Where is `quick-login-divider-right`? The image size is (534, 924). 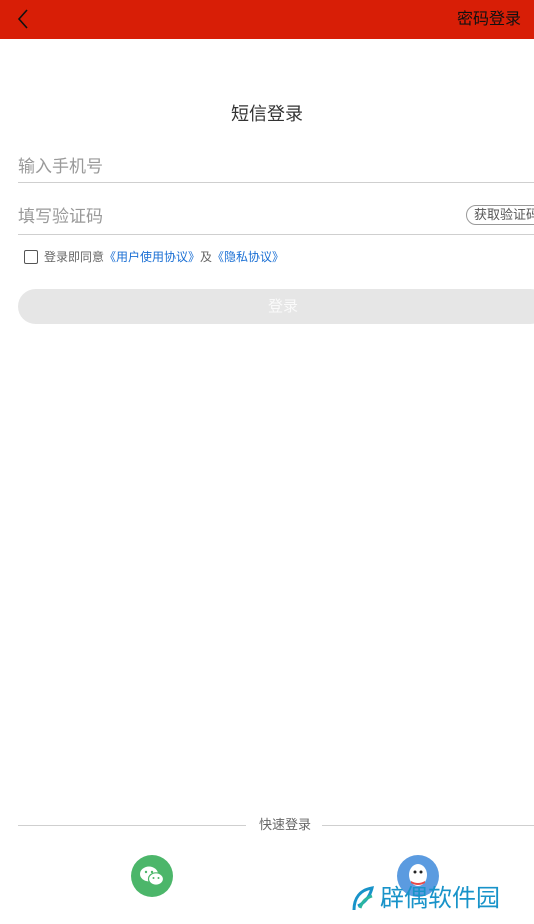
quick-login-divider-right is located at coordinates (428, 825).